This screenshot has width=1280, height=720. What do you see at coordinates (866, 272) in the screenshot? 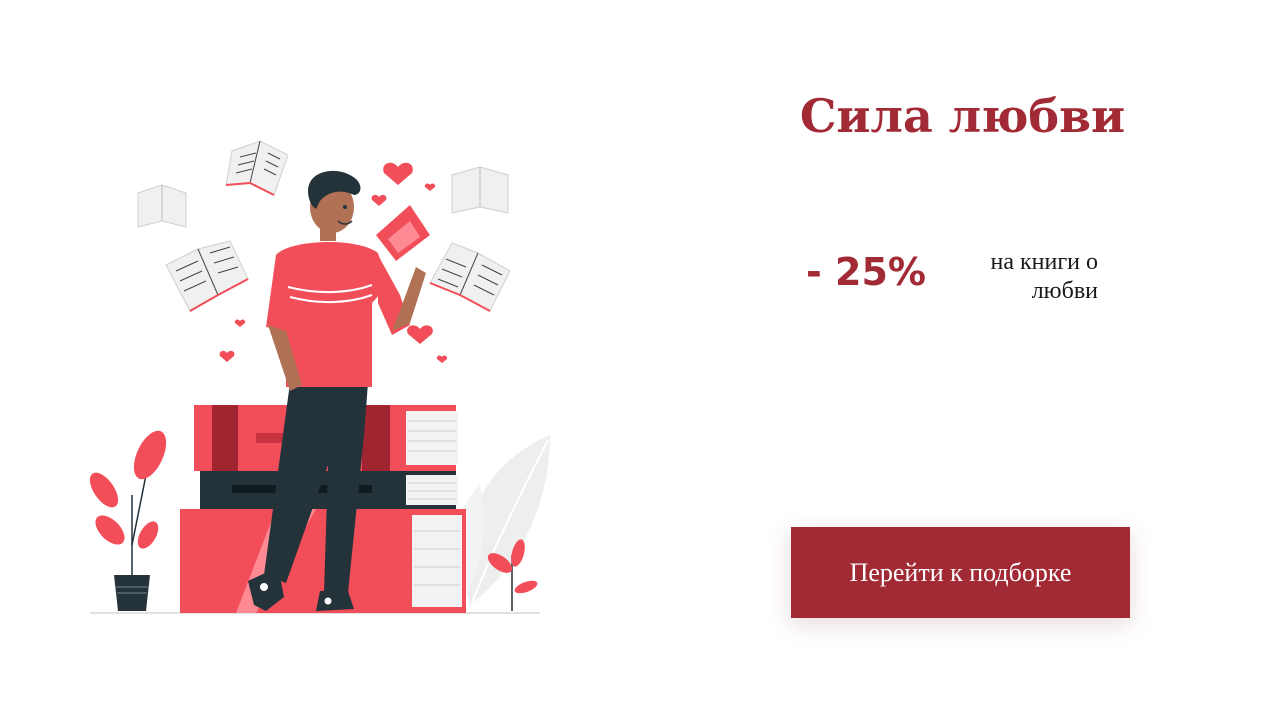
I see `discount-value: - 25%` at bounding box center [866, 272].